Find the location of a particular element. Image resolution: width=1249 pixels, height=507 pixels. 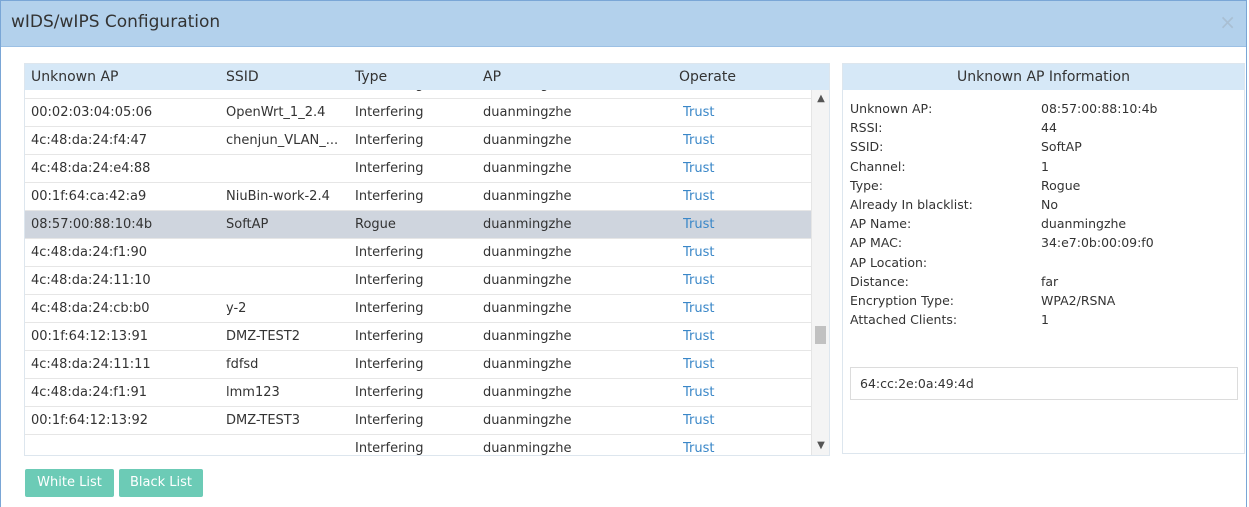

info-field: Channel: 1 is located at coordinates (1045, 169).